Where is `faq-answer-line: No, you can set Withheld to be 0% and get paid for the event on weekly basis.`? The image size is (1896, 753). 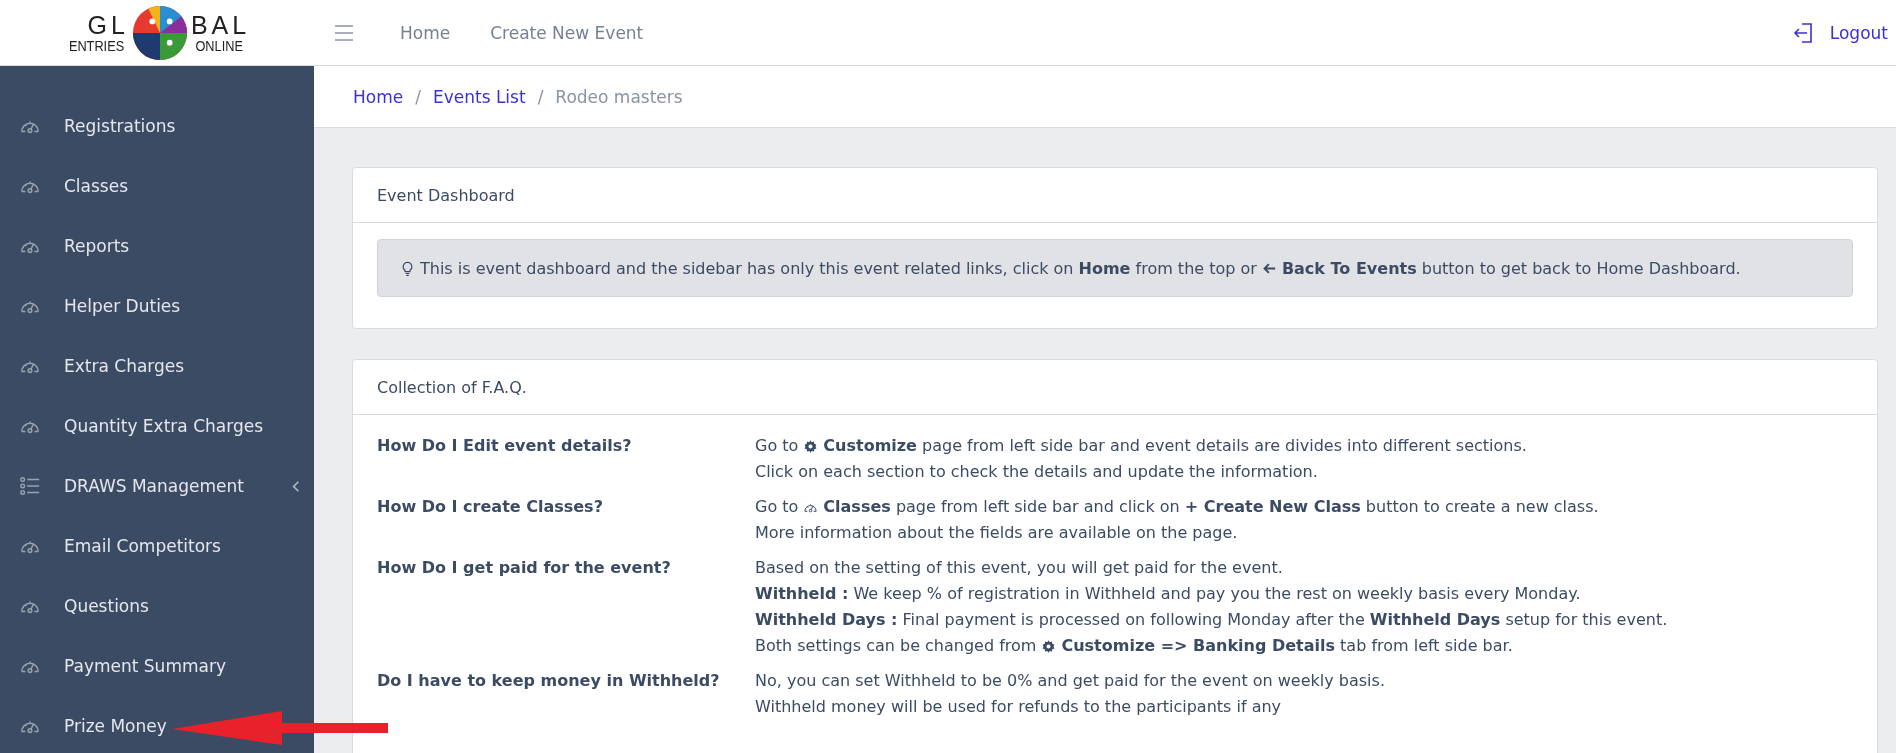
faq-answer-line: No, you can set Withheld to be 0% and get paid for the event on weekly basis. is located at coordinates (1070, 681).